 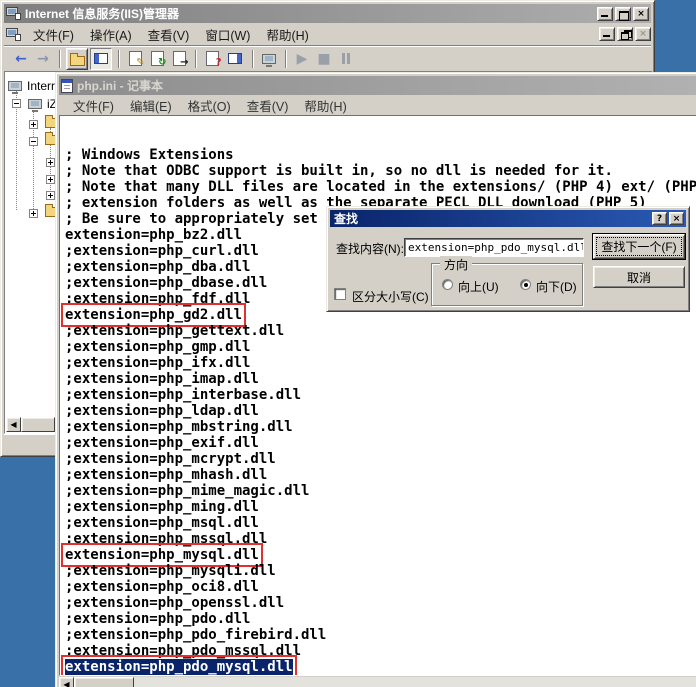 I want to click on notepad-titlebar: php.ini - 记事本, so click(x=377, y=85).